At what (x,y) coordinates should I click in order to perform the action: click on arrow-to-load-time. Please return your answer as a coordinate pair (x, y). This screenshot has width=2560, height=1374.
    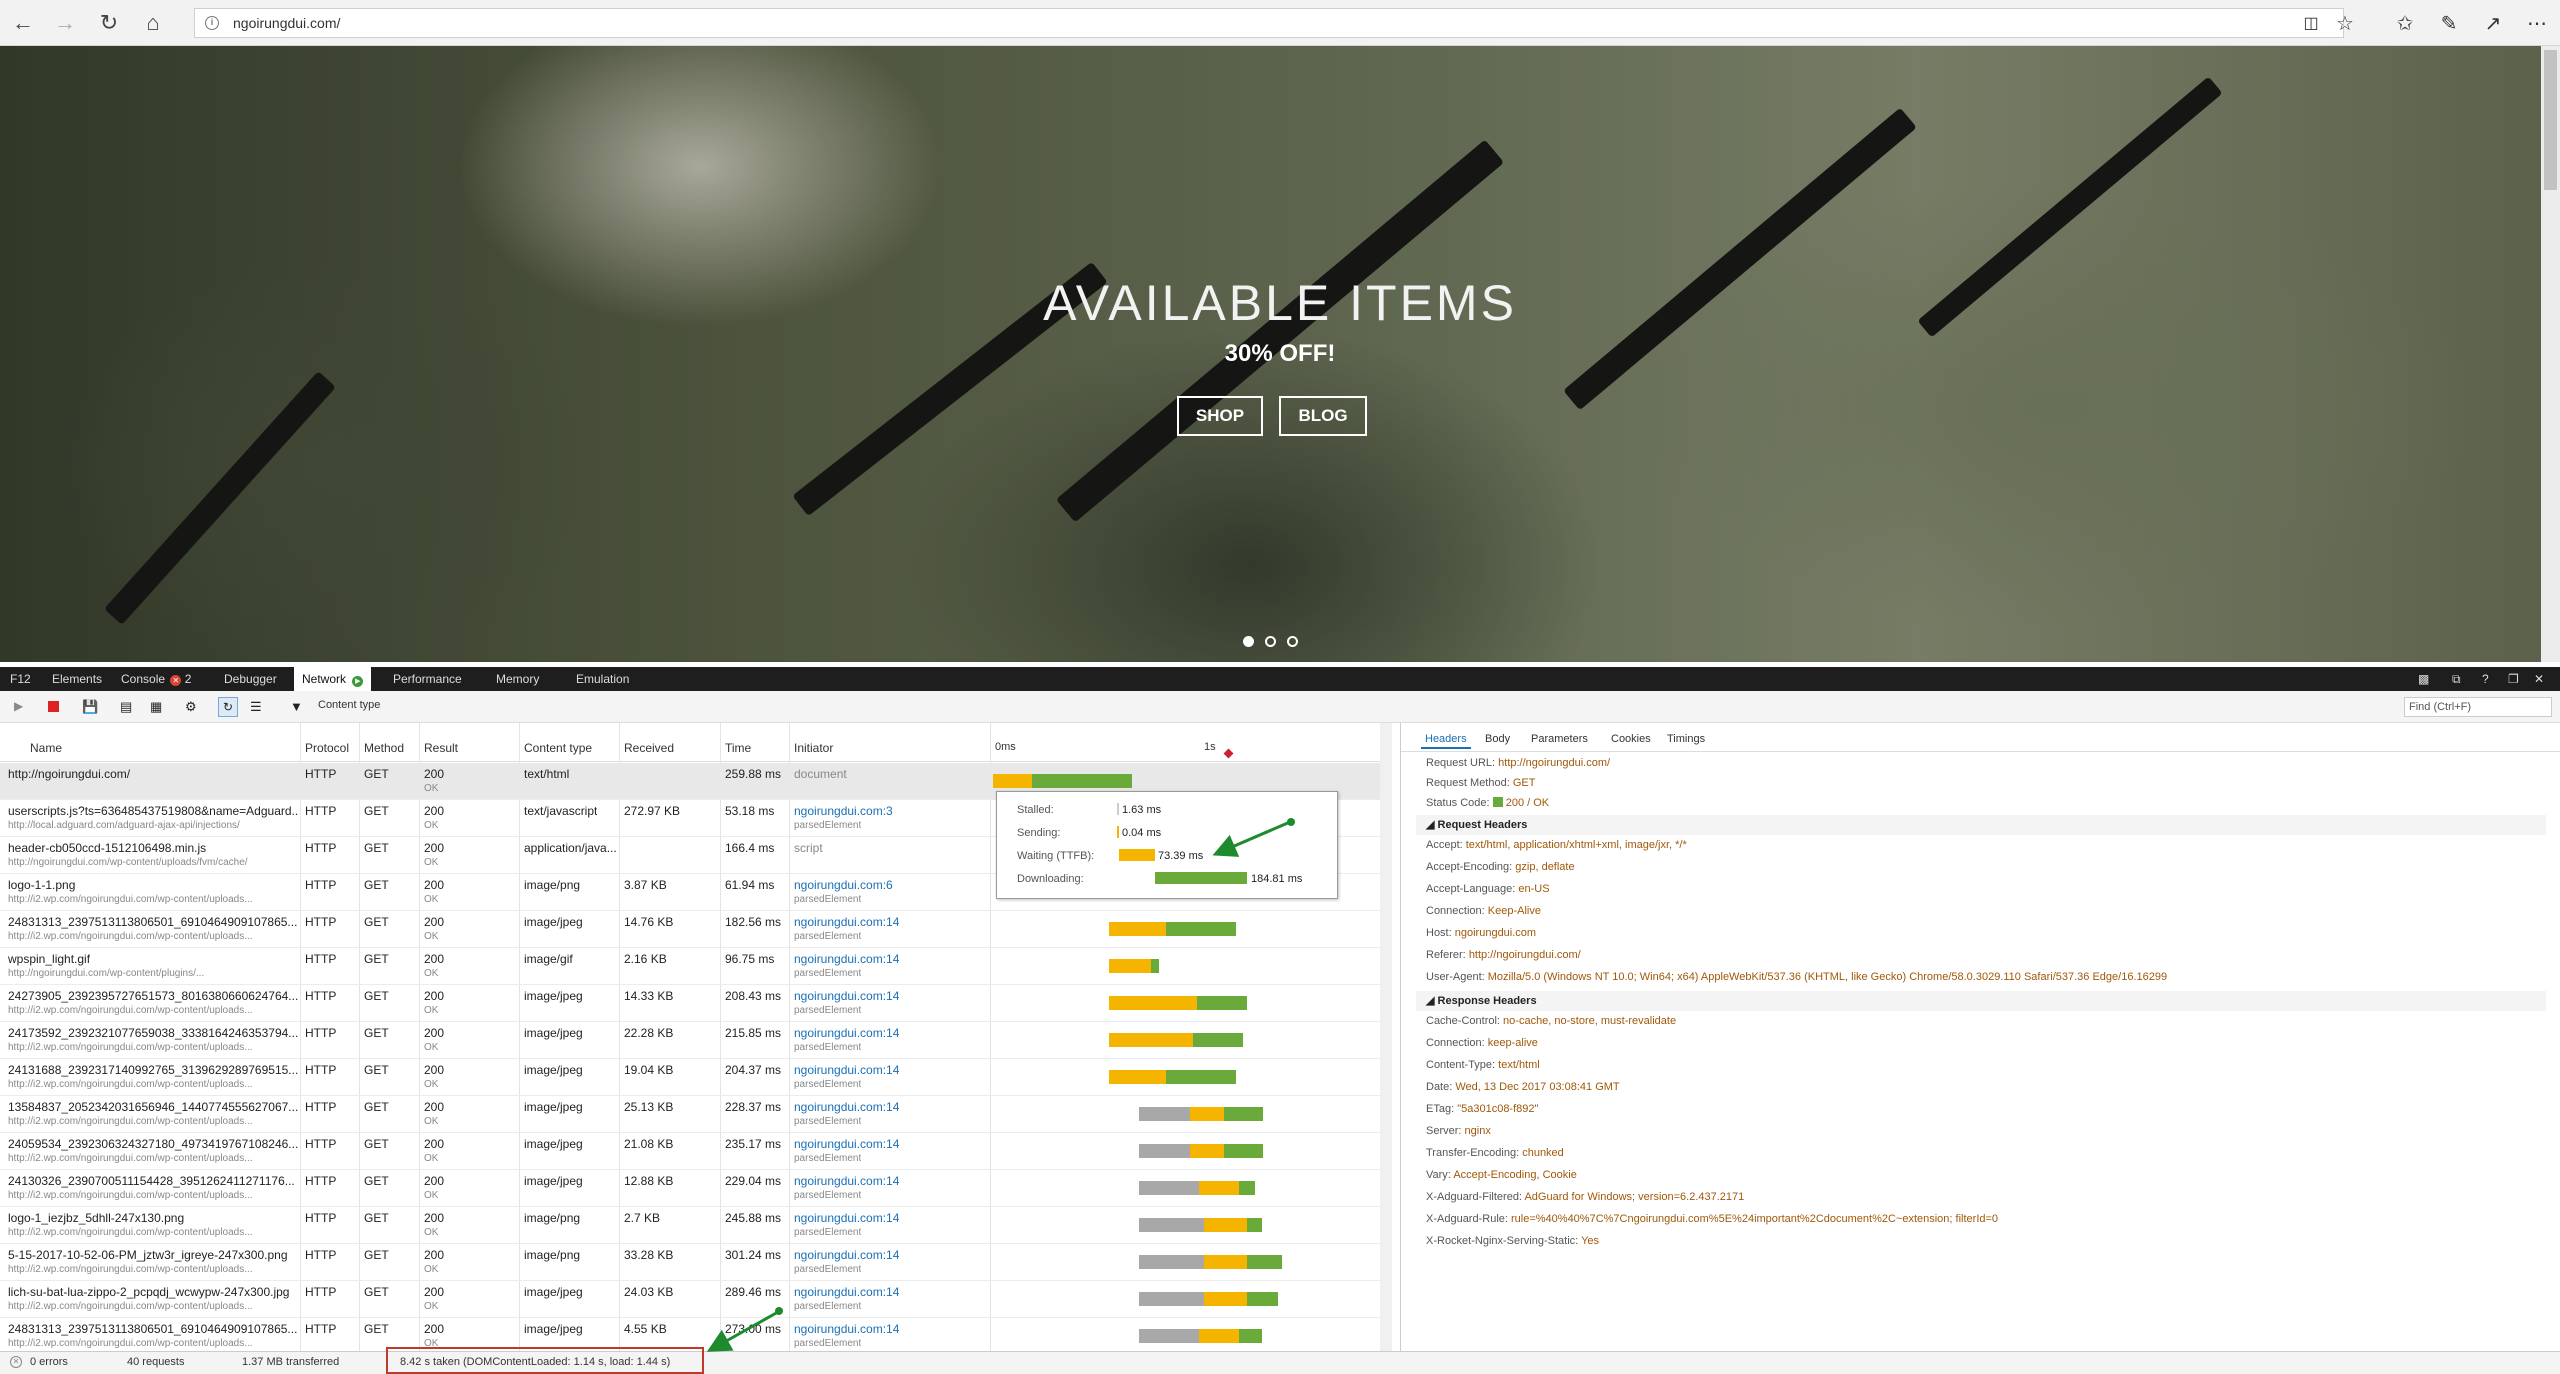
    Looking at the image, I should click on (742, 1331).